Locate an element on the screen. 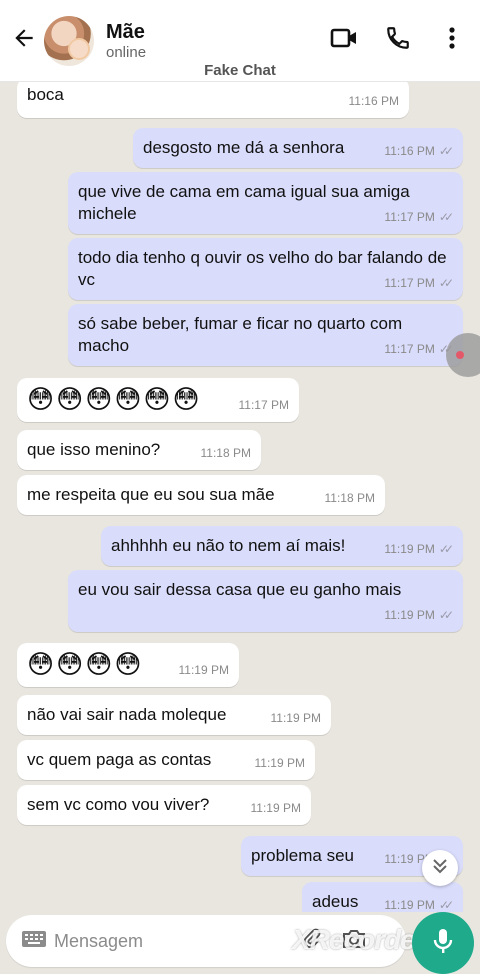 The width and height of the screenshot is (480, 974). video-call-icon is located at coordinates (344, 40).